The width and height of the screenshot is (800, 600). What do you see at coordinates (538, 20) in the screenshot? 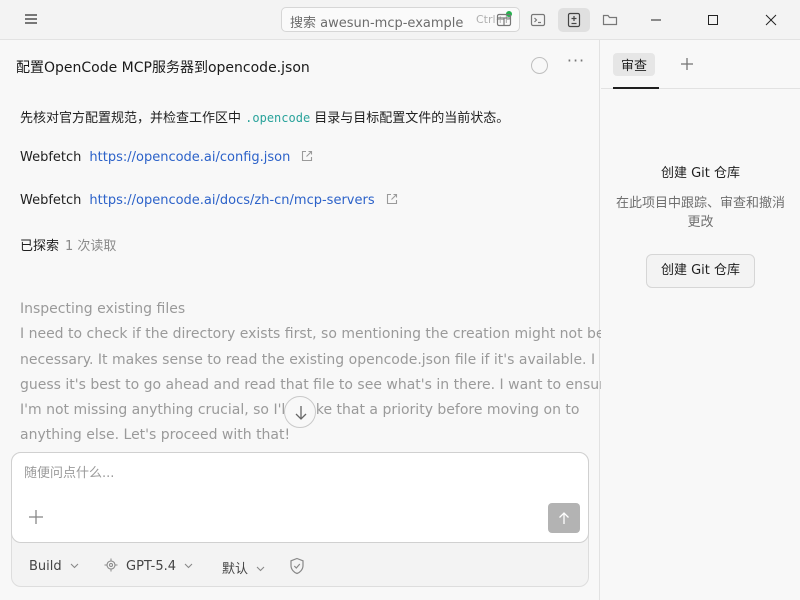
I see `terminal-icon` at bounding box center [538, 20].